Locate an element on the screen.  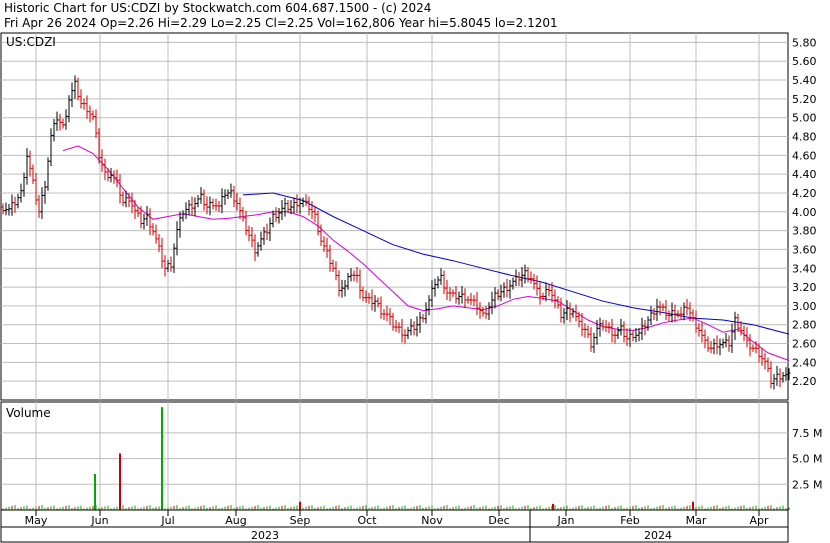
price-y-tick-label: 4.80 is located at coordinates (804, 137).